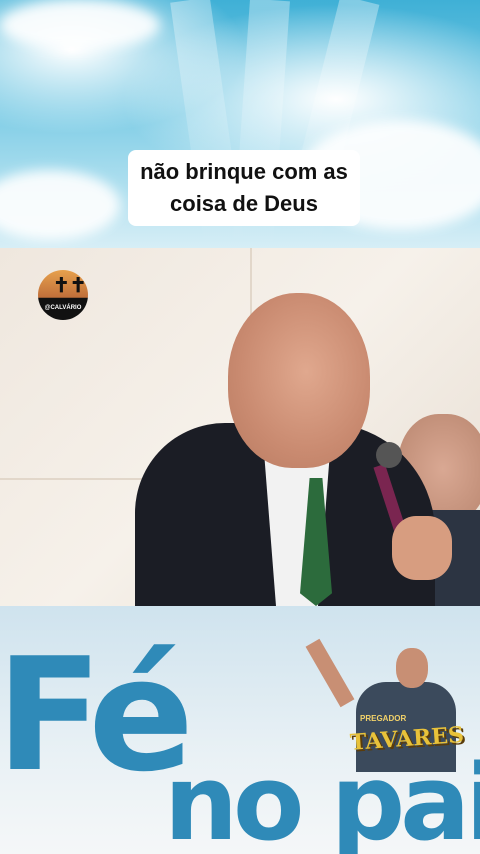  Describe the element at coordinates (330, 673) in the screenshot. I see `preacher-raised-arm` at that location.